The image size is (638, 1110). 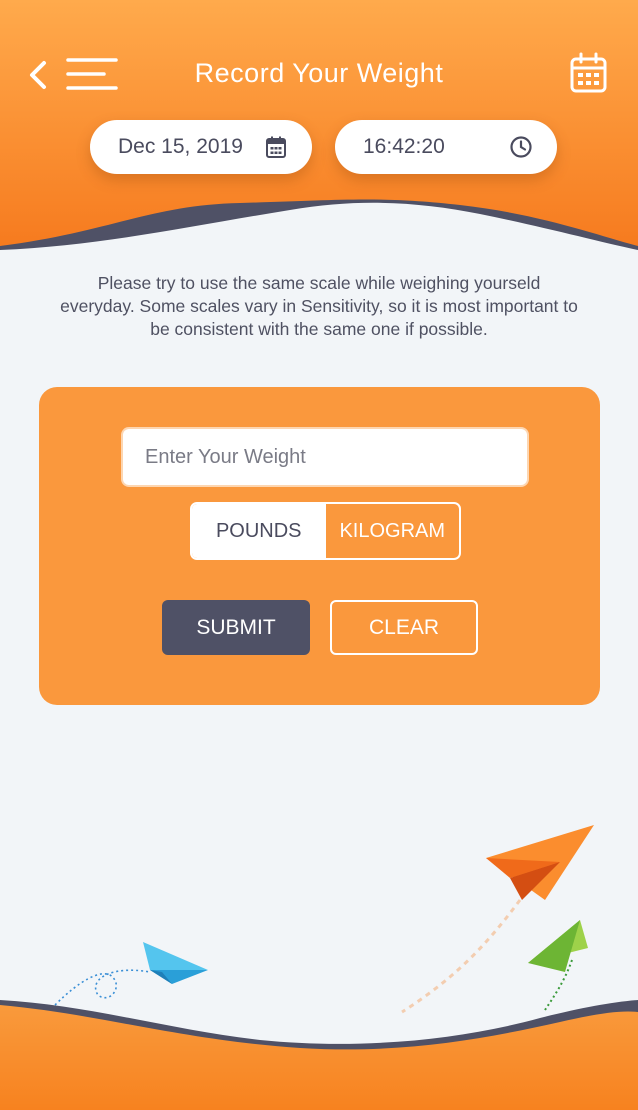 What do you see at coordinates (325, 457) in the screenshot?
I see `weight-input` at bounding box center [325, 457].